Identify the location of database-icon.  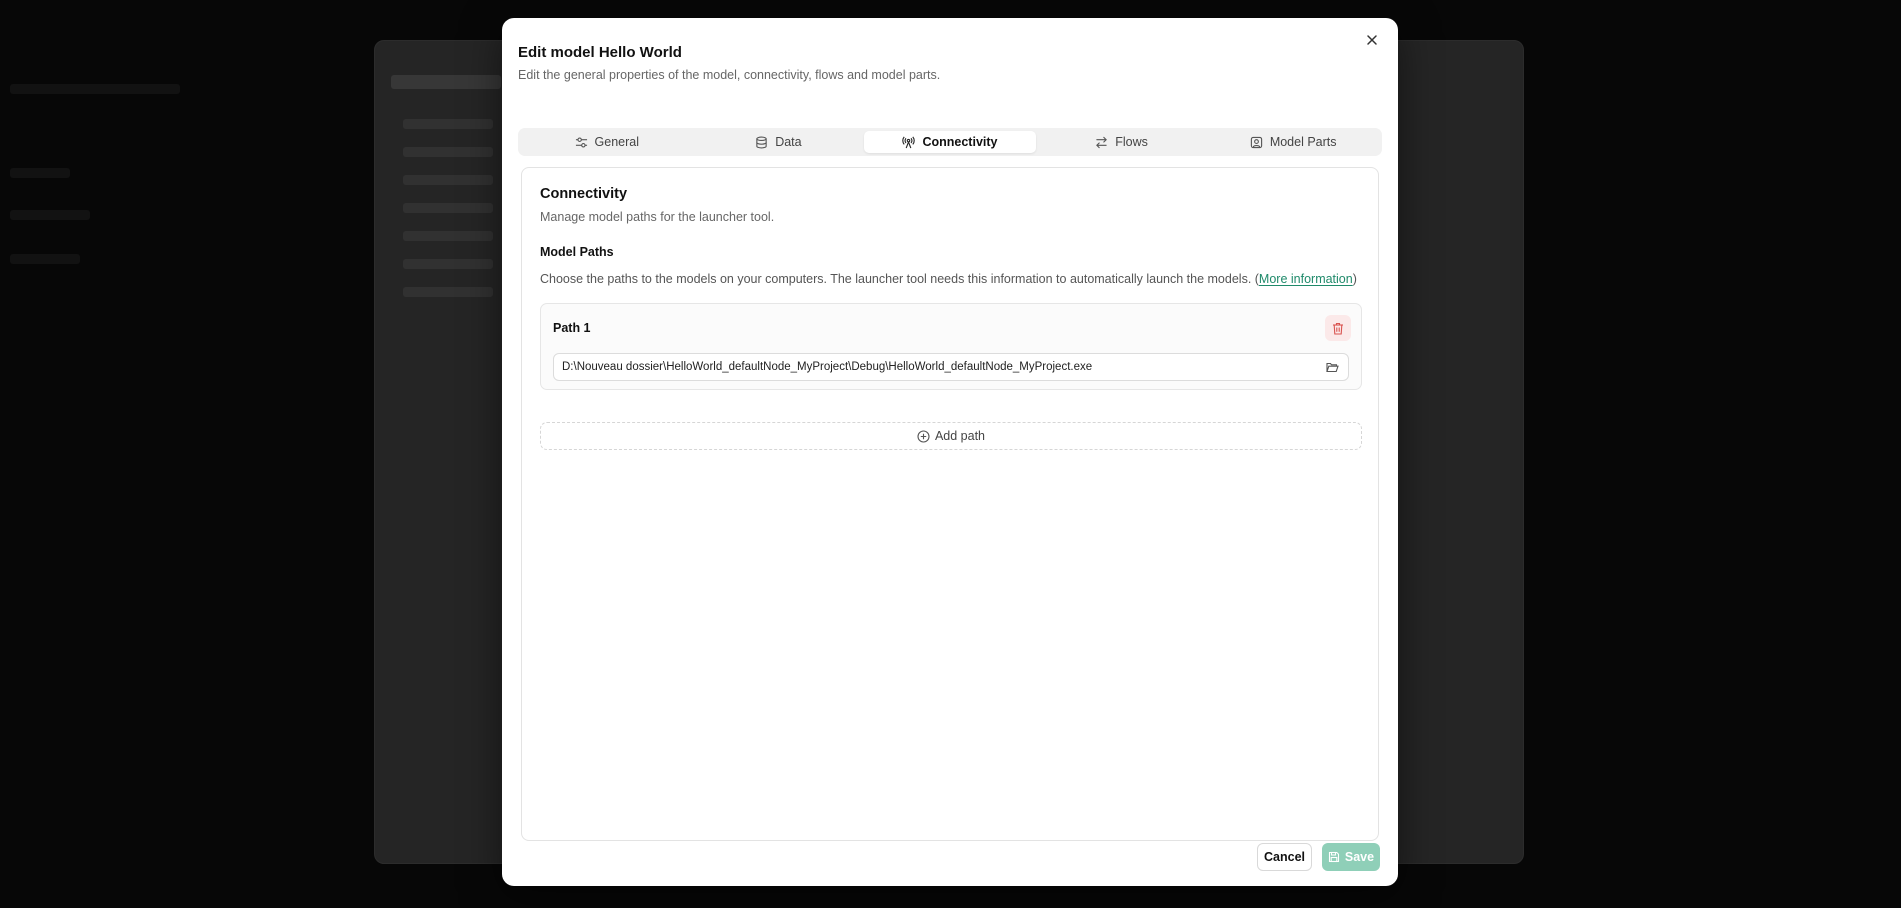
(761, 142).